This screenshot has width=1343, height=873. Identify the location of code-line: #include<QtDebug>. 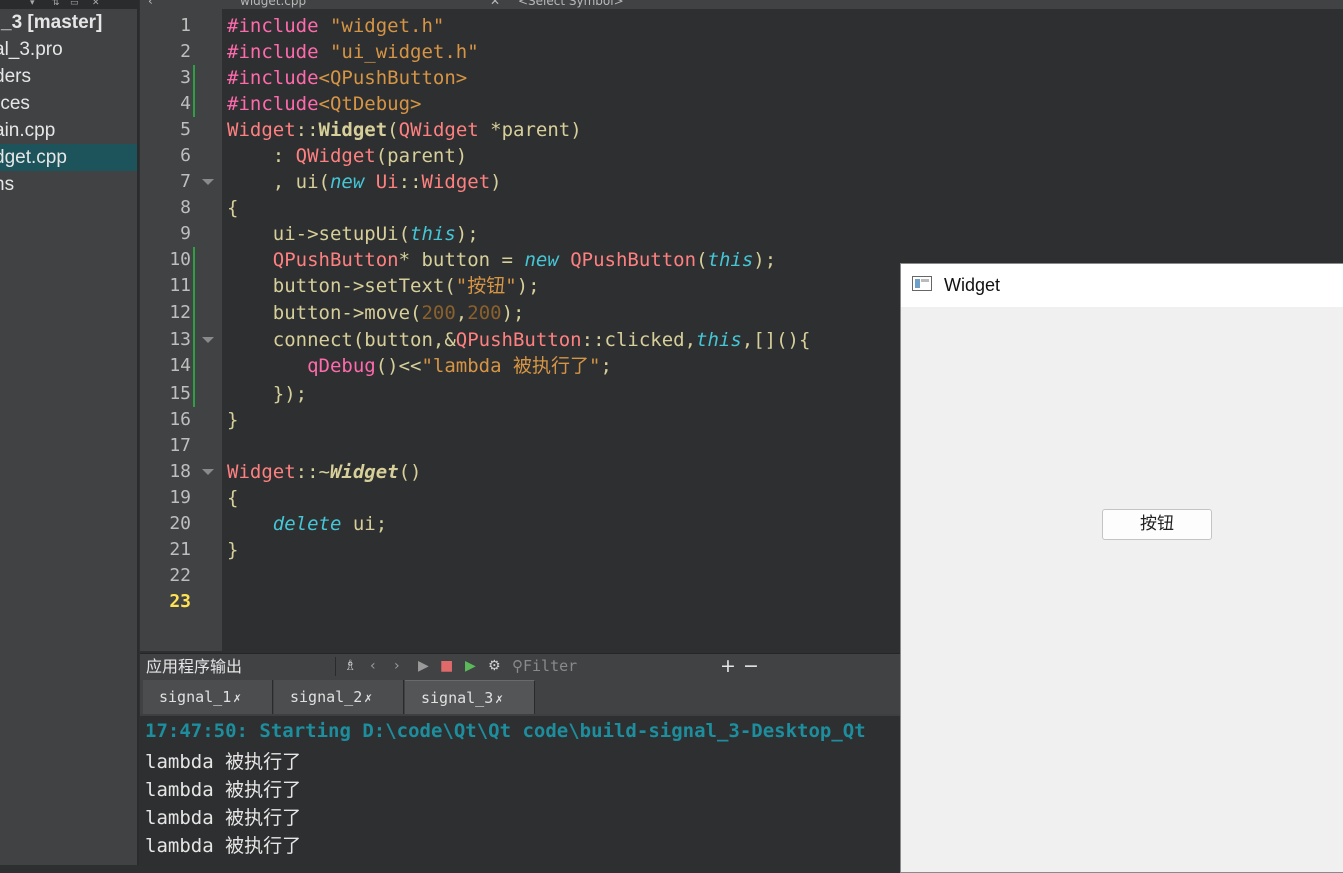
(324, 104).